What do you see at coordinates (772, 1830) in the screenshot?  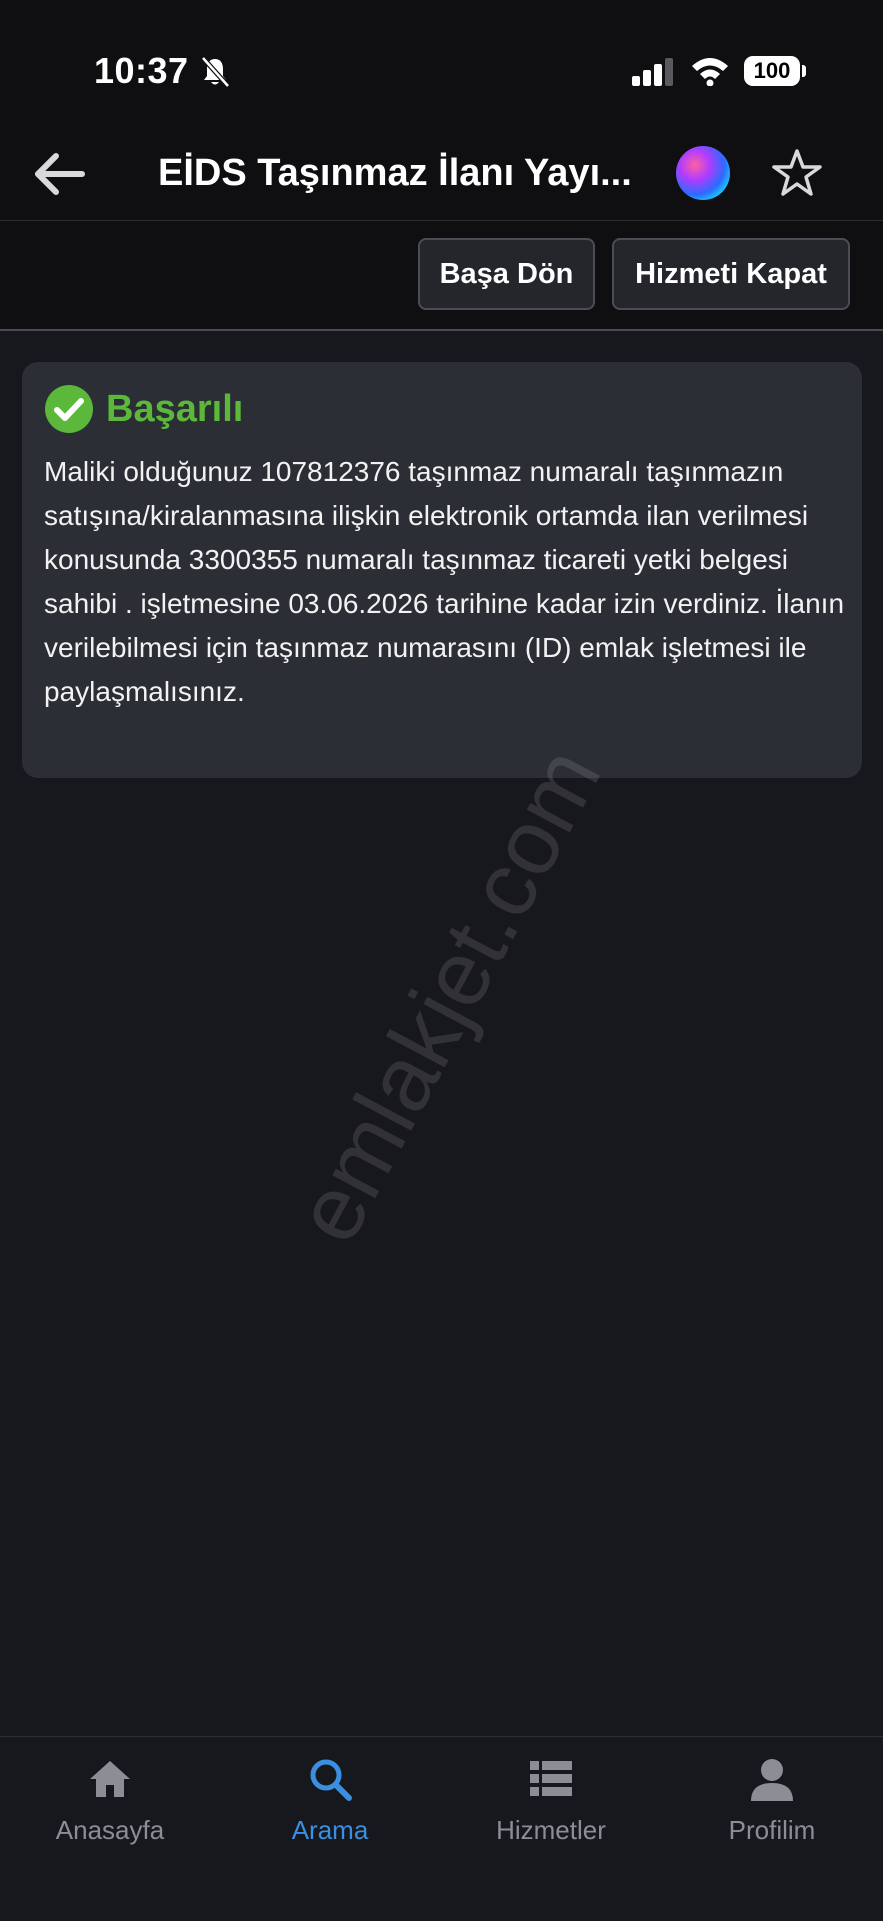 I see `tab-label: Profilim` at bounding box center [772, 1830].